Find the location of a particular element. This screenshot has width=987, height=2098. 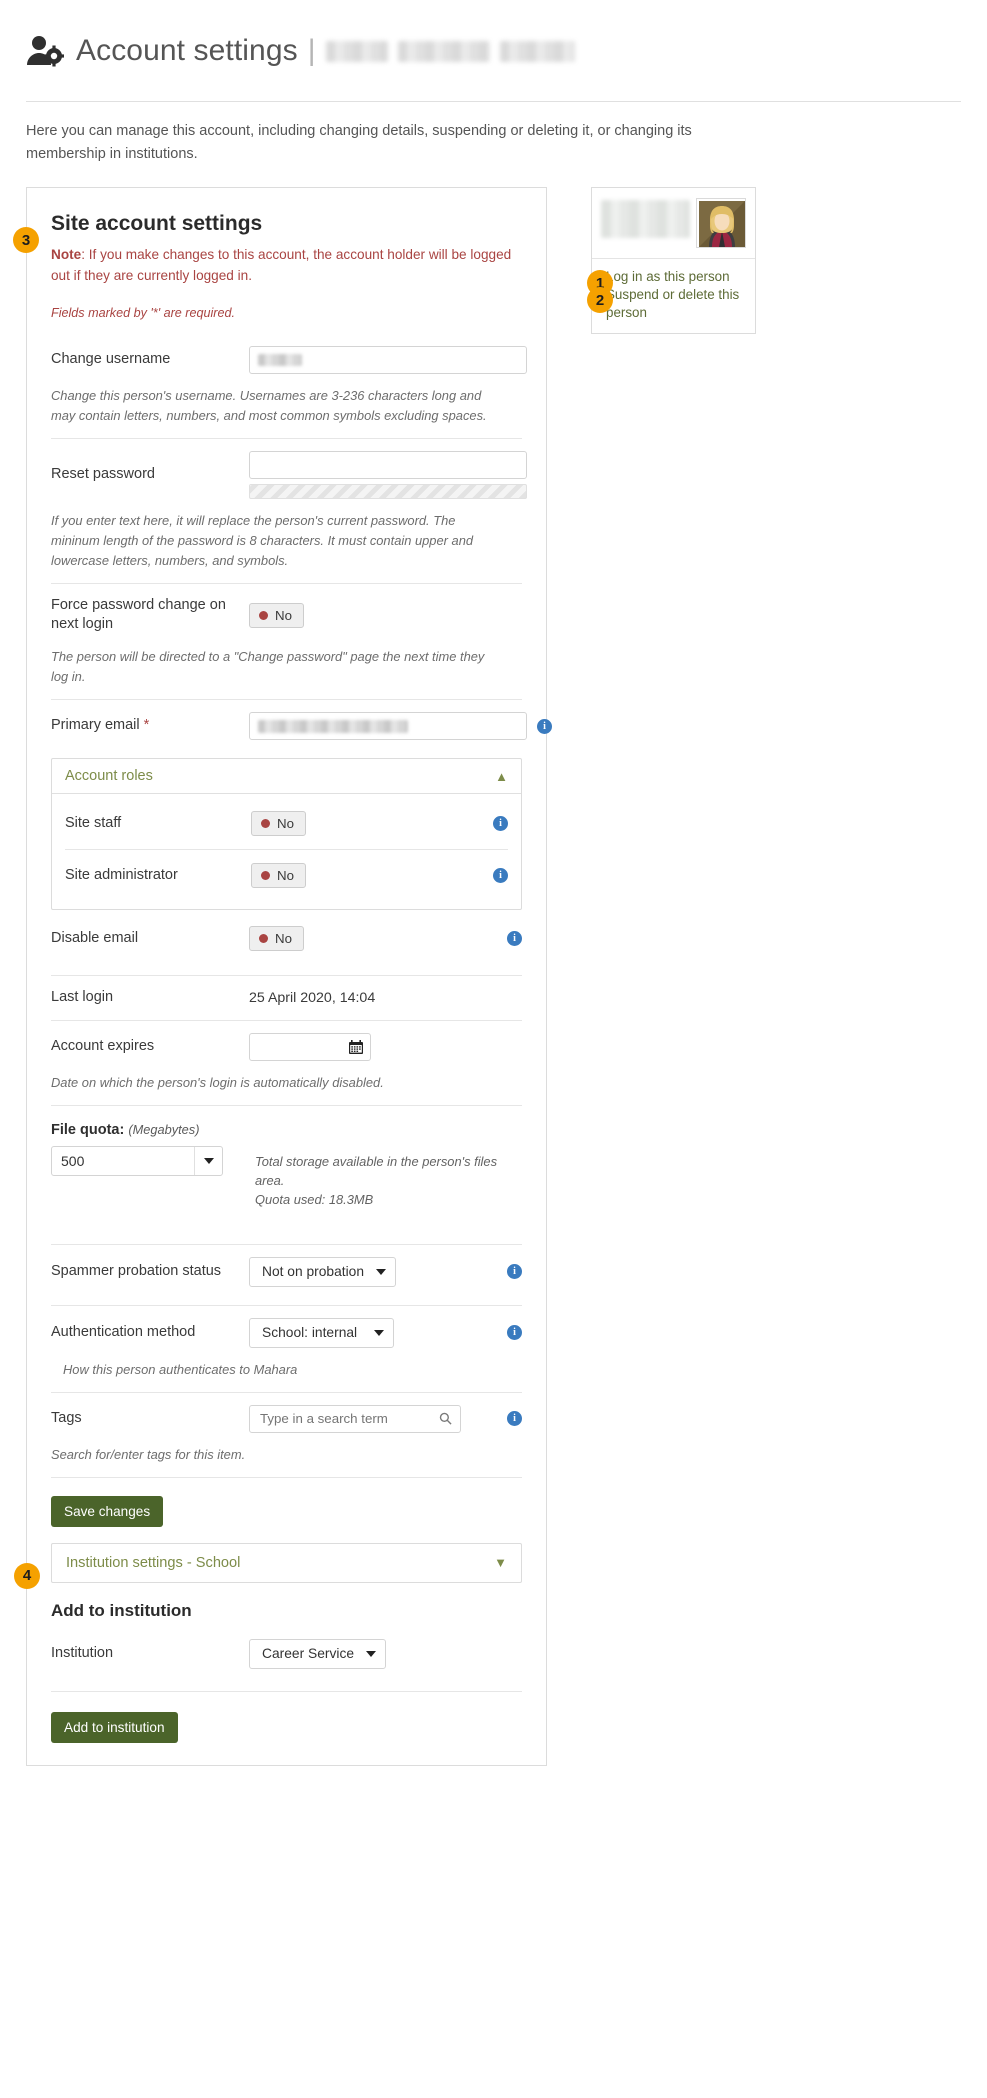

chevron-down-icon: ▼ is located at coordinates (500, 1563).